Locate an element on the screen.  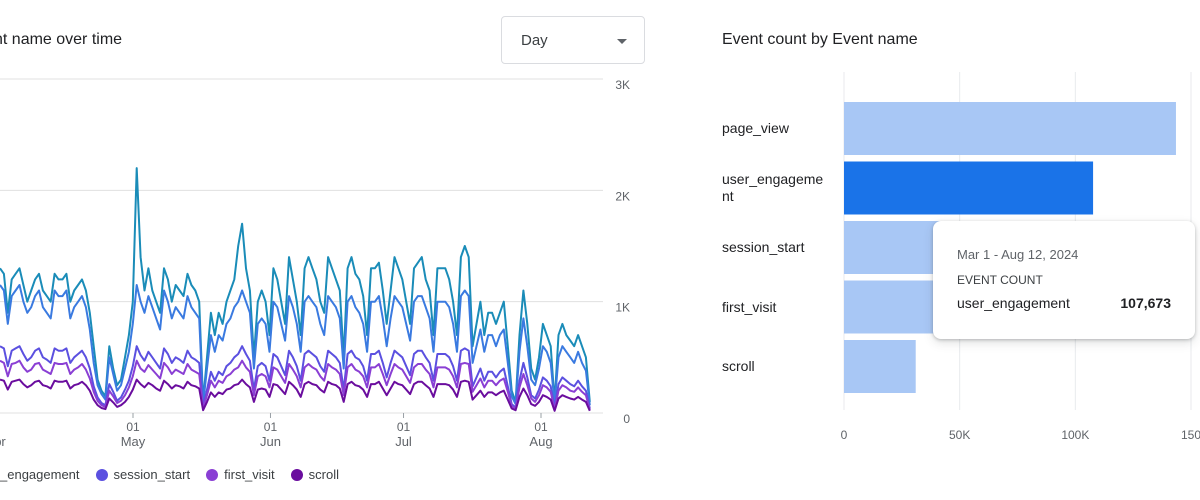
x-tick-month: May is located at coordinates (133, 441).